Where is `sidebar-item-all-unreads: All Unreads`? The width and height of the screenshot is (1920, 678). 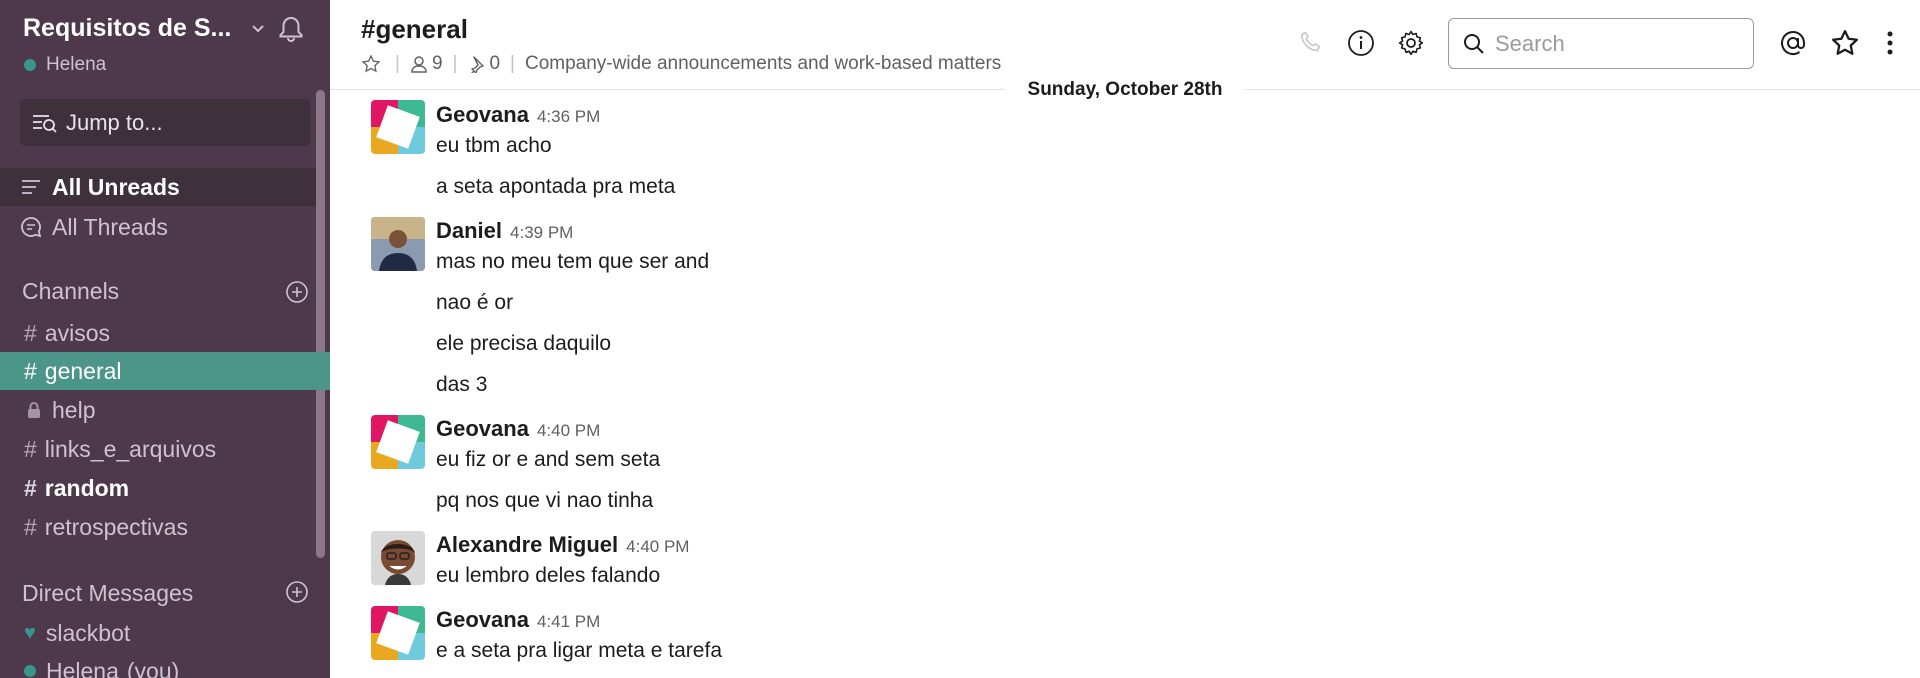
sidebar-item-all-unreads: All Unreads is located at coordinates (158, 187).